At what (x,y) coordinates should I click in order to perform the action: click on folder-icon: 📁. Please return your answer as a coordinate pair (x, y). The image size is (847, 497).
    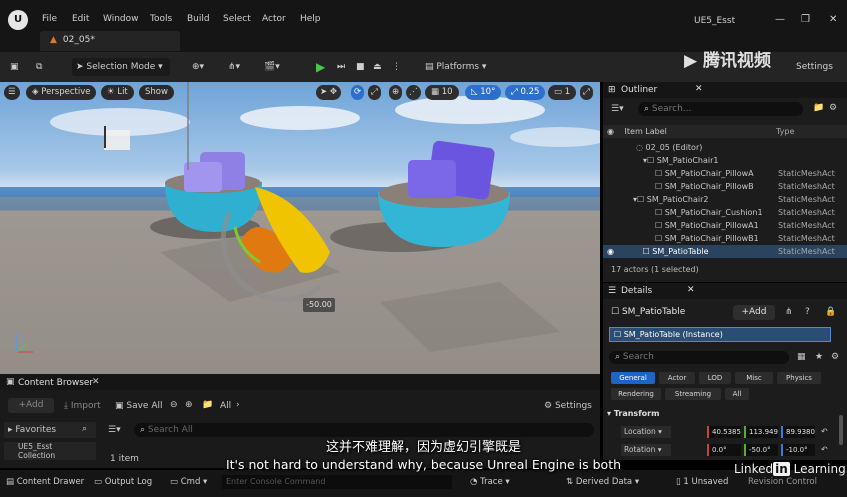
    Looking at the image, I should click on (207, 405).